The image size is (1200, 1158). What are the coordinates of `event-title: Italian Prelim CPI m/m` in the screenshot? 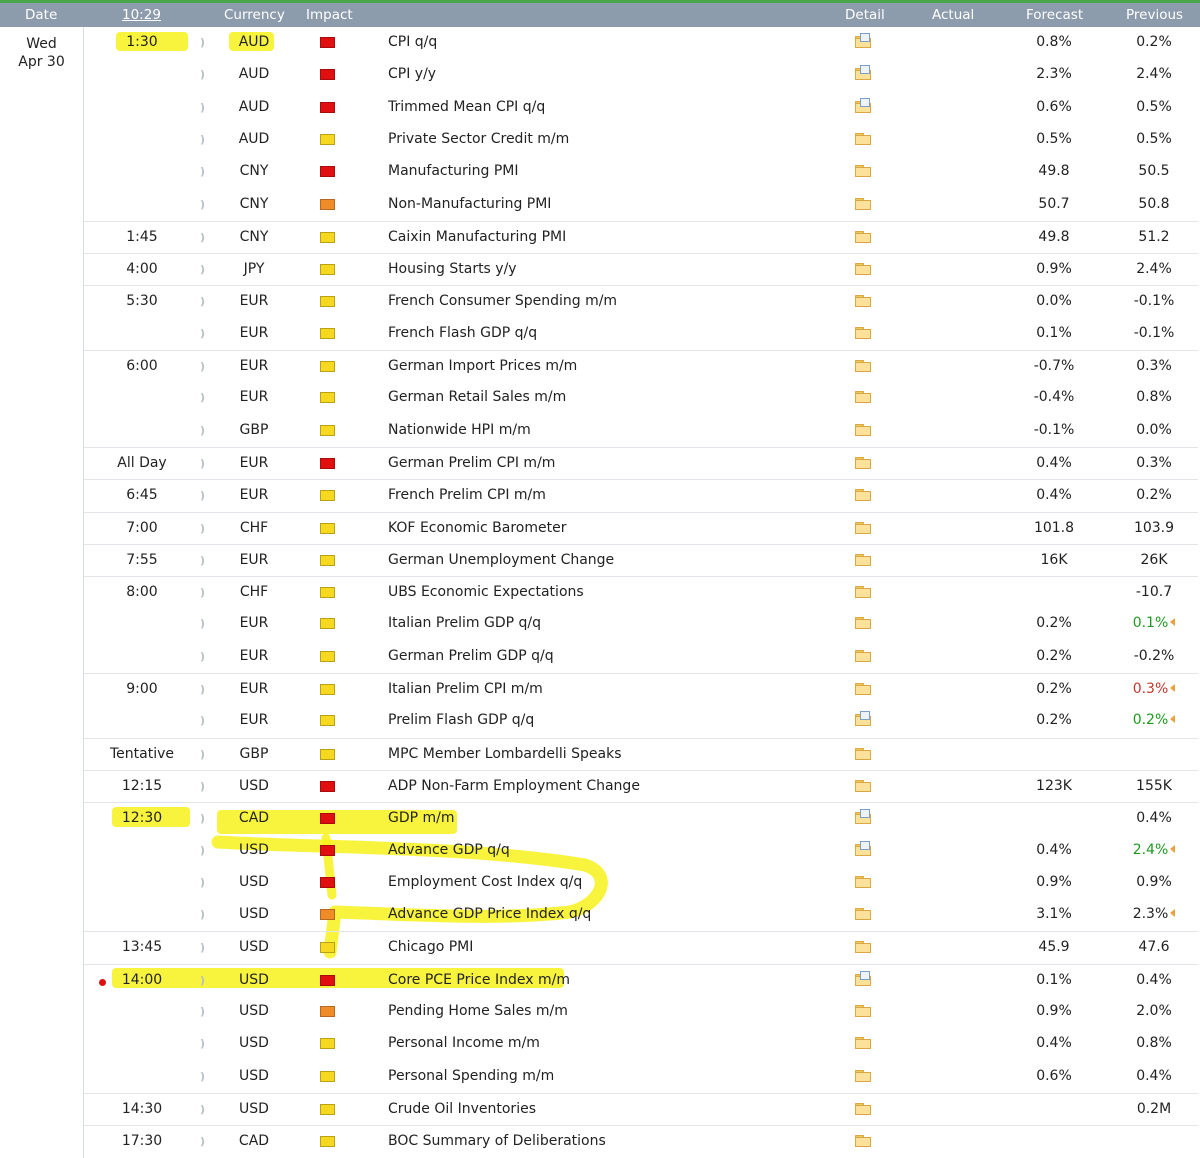 It's located at (465, 689).